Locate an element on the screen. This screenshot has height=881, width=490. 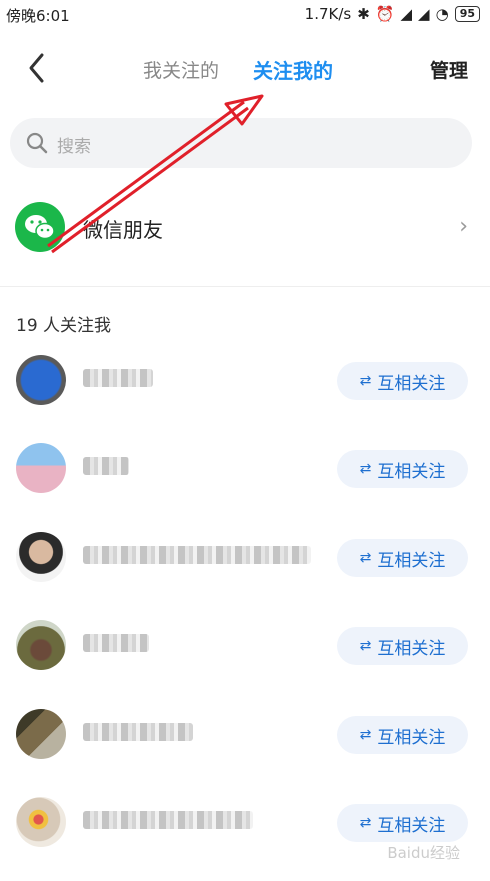
watermark-logo: Baidu经验 is located at coordinates (423, 853).